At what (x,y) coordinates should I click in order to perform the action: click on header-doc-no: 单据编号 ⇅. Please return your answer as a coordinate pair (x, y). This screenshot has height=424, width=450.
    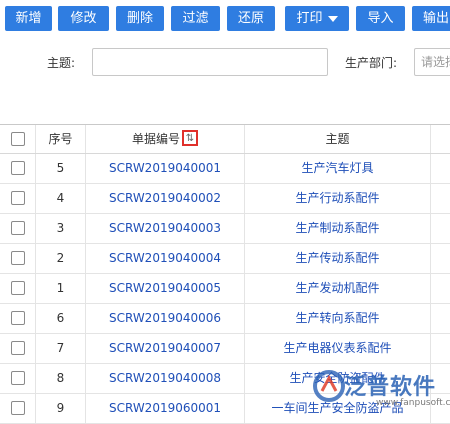
    Looking at the image, I should click on (165, 139).